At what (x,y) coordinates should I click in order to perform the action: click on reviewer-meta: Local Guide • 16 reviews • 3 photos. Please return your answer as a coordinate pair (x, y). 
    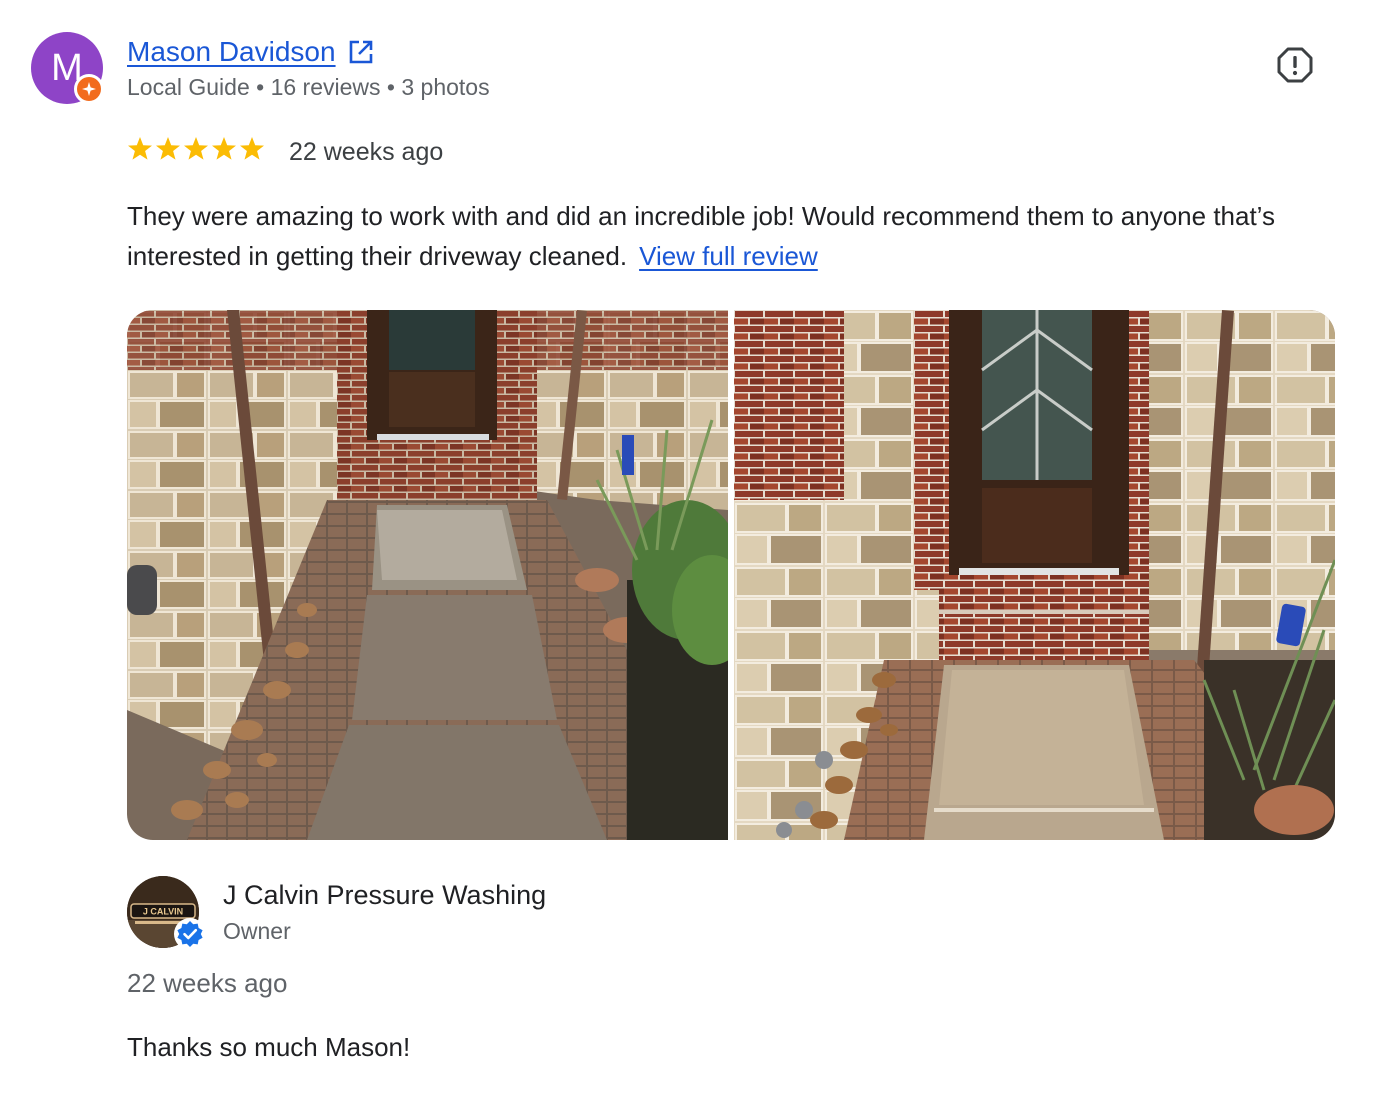
    Looking at the image, I should click on (308, 87).